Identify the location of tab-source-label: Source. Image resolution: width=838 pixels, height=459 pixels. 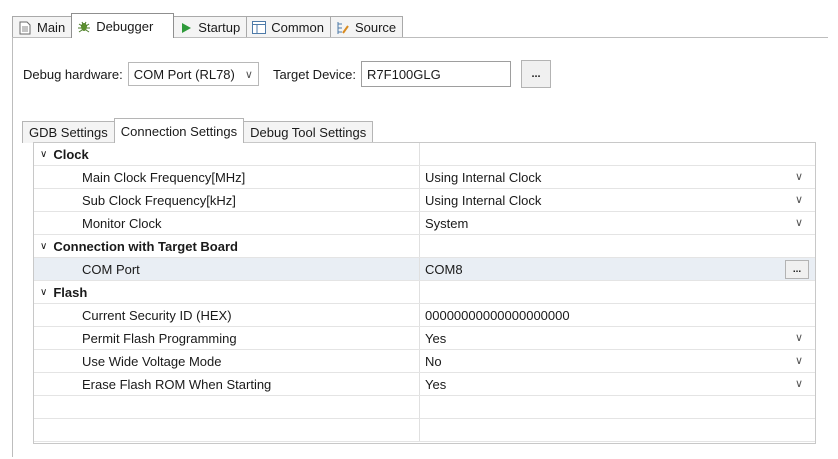
(375, 27).